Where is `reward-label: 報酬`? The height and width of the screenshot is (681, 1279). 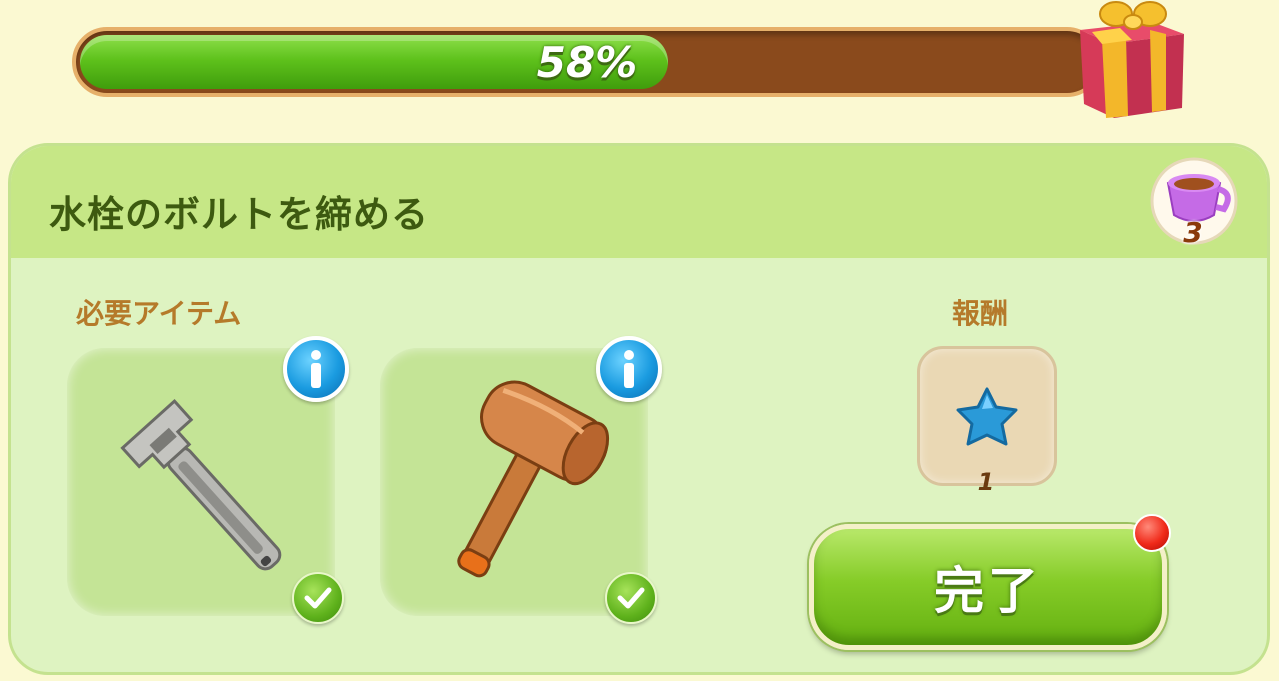 reward-label: 報酬 is located at coordinates (980, 313).